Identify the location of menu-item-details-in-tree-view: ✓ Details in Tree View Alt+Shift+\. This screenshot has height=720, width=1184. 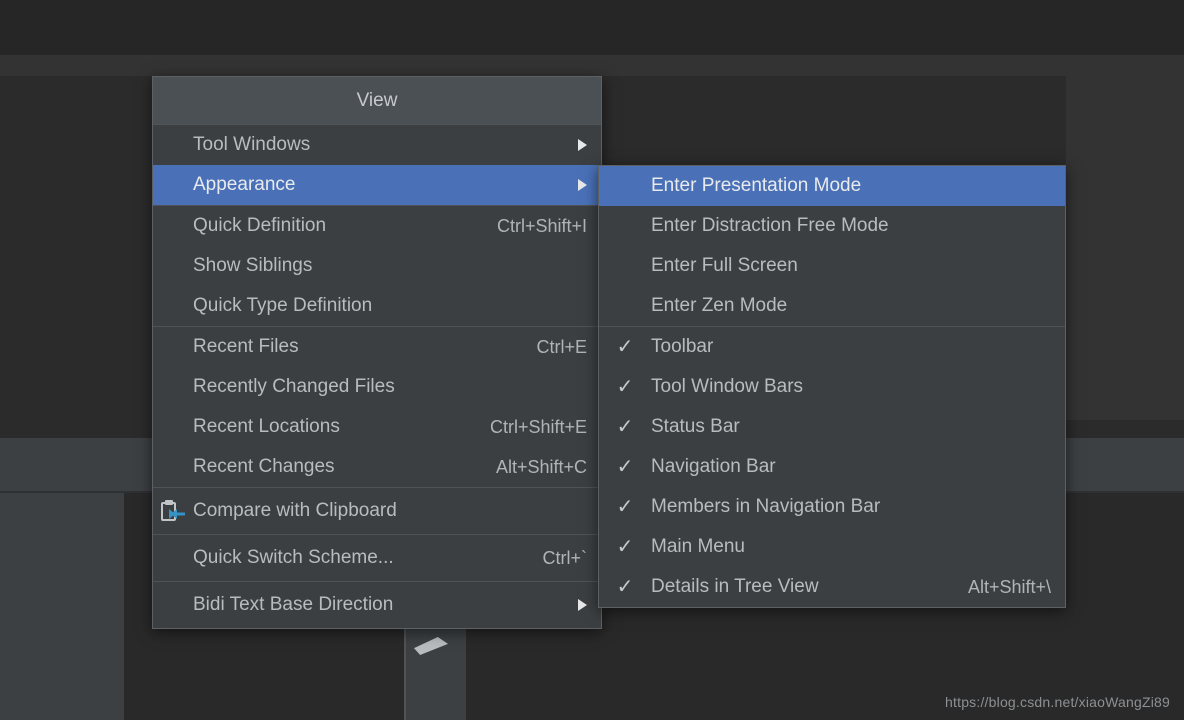
(832, 587).